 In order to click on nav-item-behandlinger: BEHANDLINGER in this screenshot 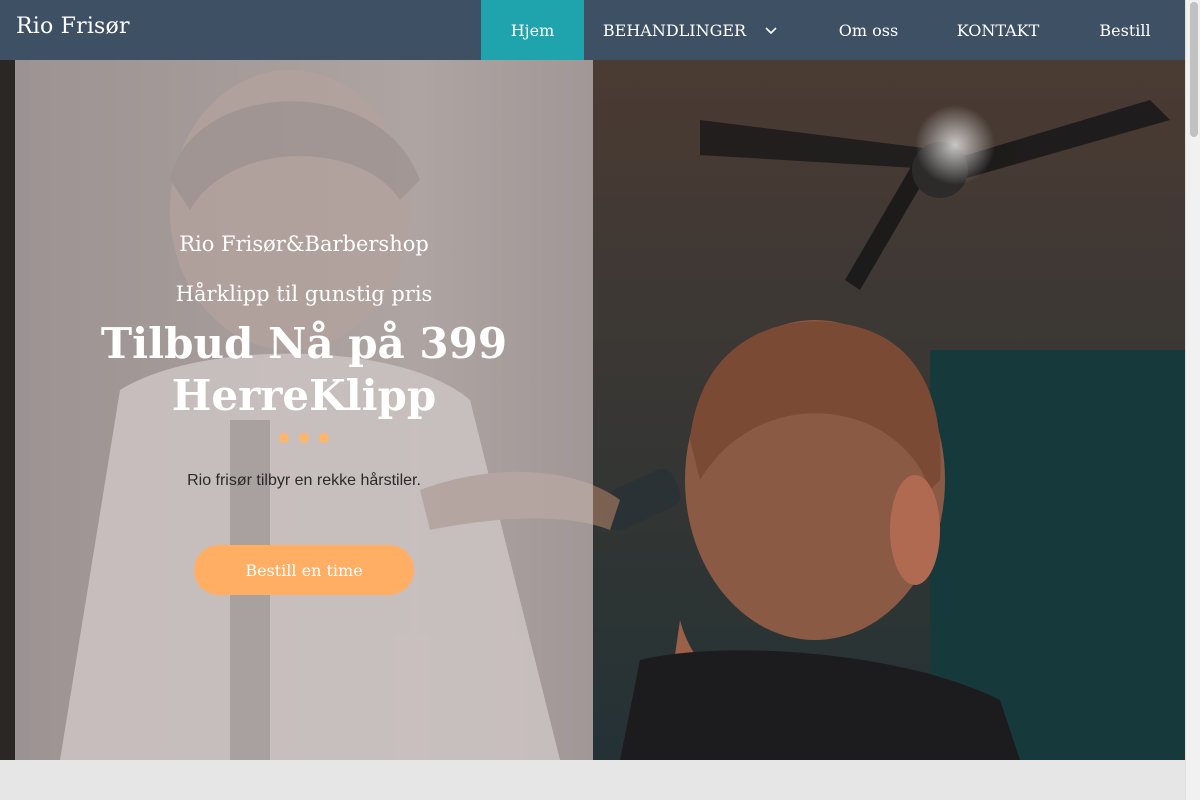, I will do `click(690, 30)`.